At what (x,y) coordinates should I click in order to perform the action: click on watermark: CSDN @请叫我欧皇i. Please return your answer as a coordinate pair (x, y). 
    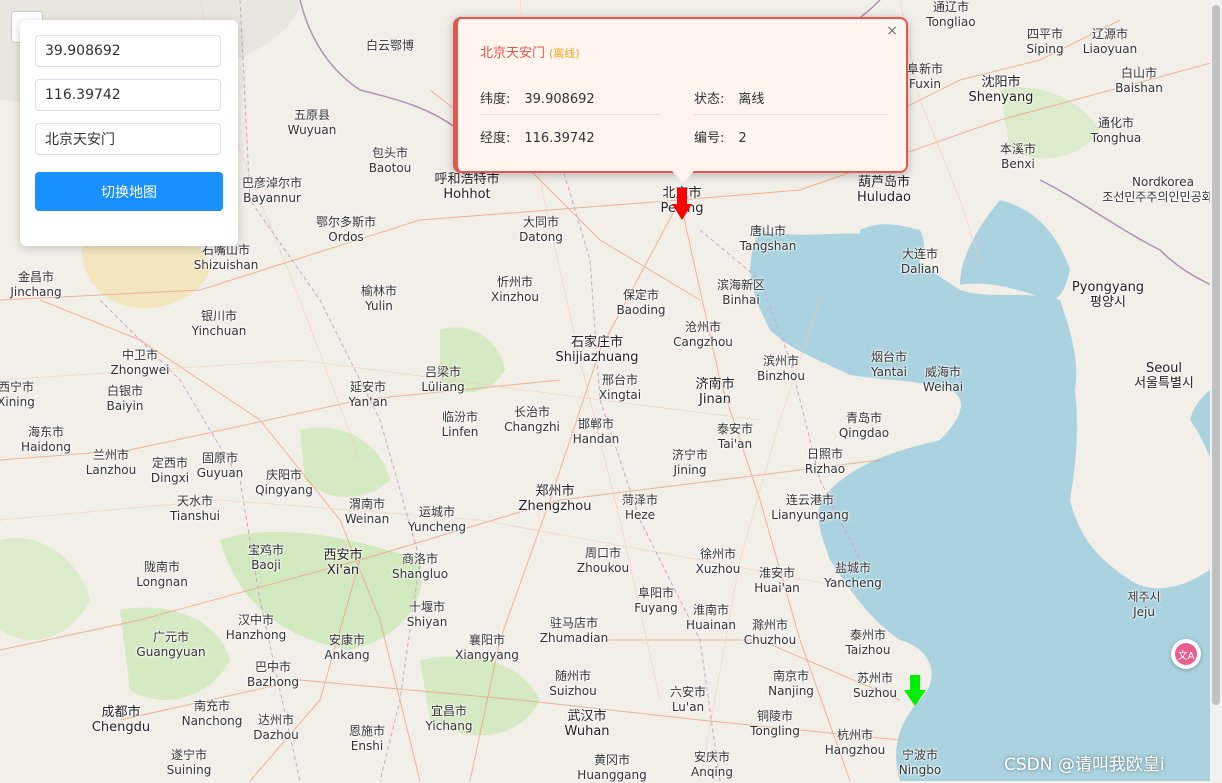
    Looking at the image, I should click on (1084, 765).